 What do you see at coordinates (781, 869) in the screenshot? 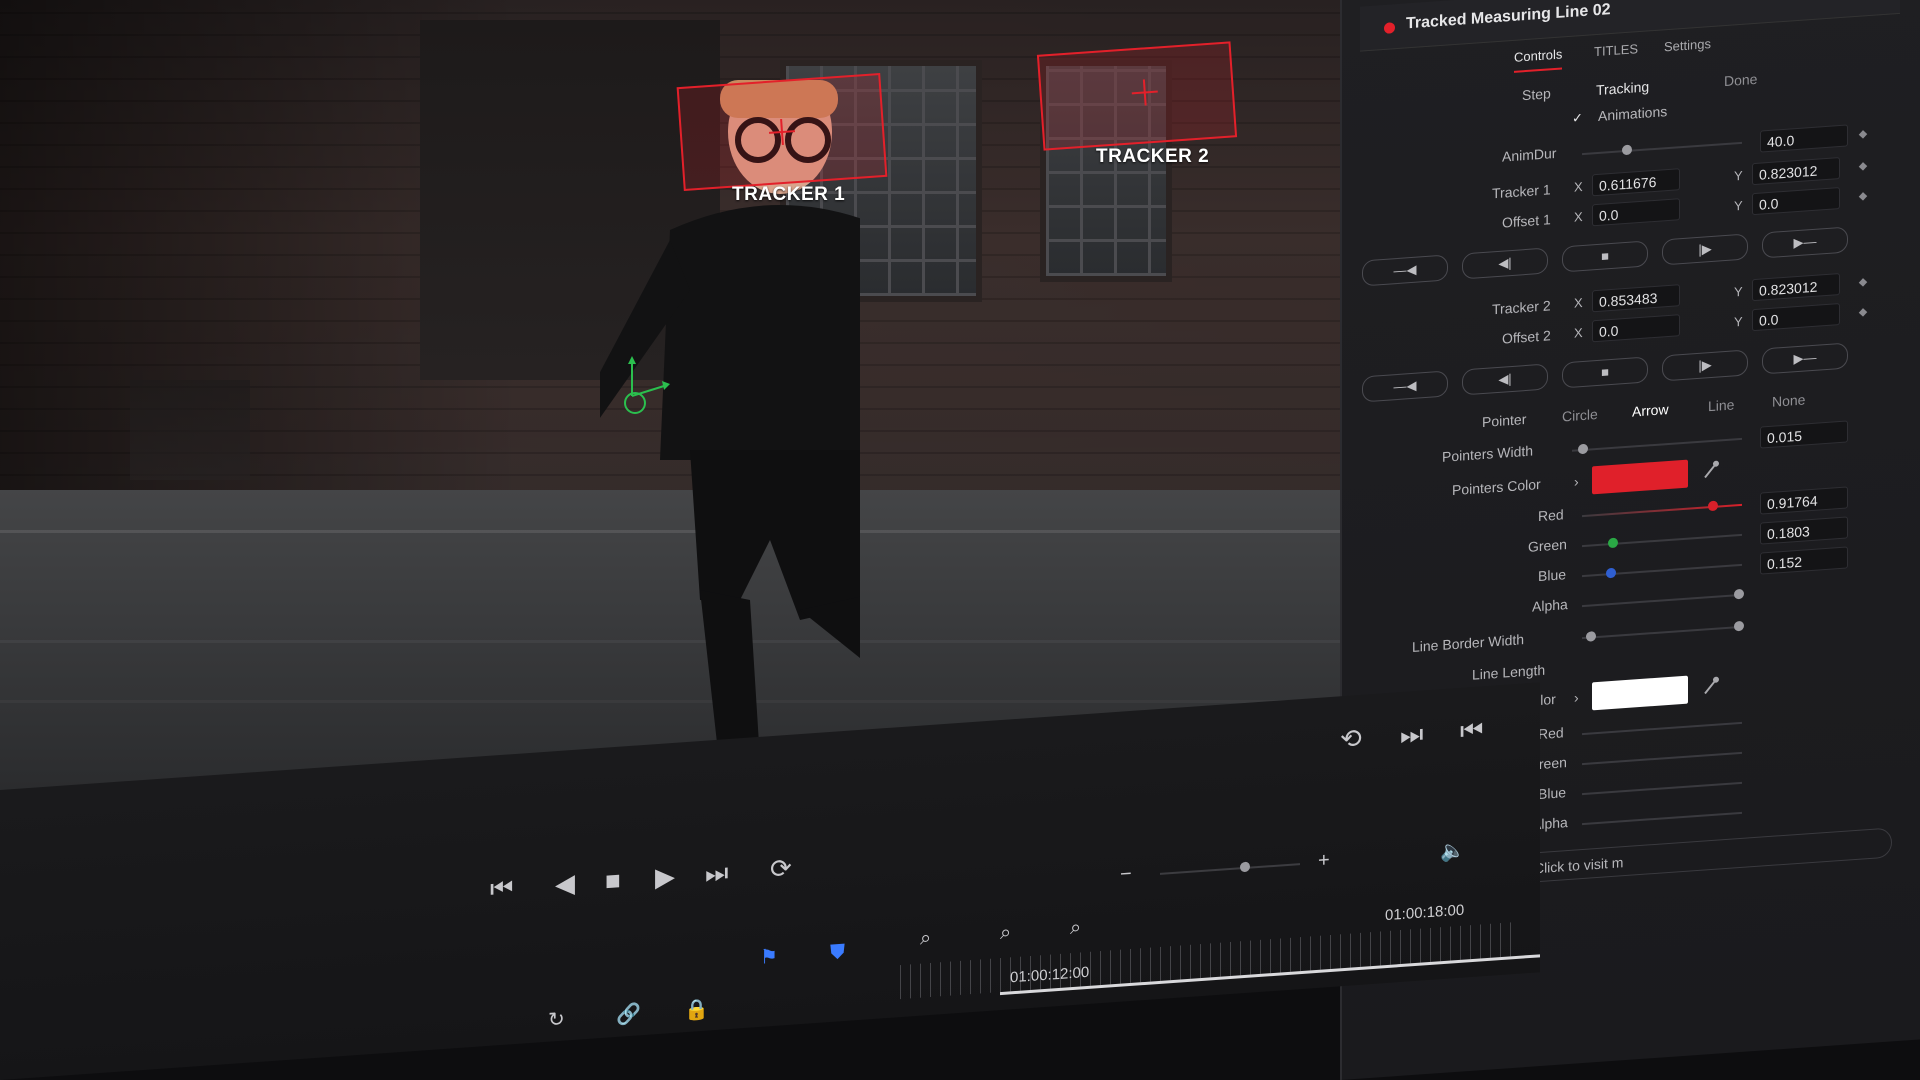
I see `loop-icon: ⟳` at bounding box center [781, 869].